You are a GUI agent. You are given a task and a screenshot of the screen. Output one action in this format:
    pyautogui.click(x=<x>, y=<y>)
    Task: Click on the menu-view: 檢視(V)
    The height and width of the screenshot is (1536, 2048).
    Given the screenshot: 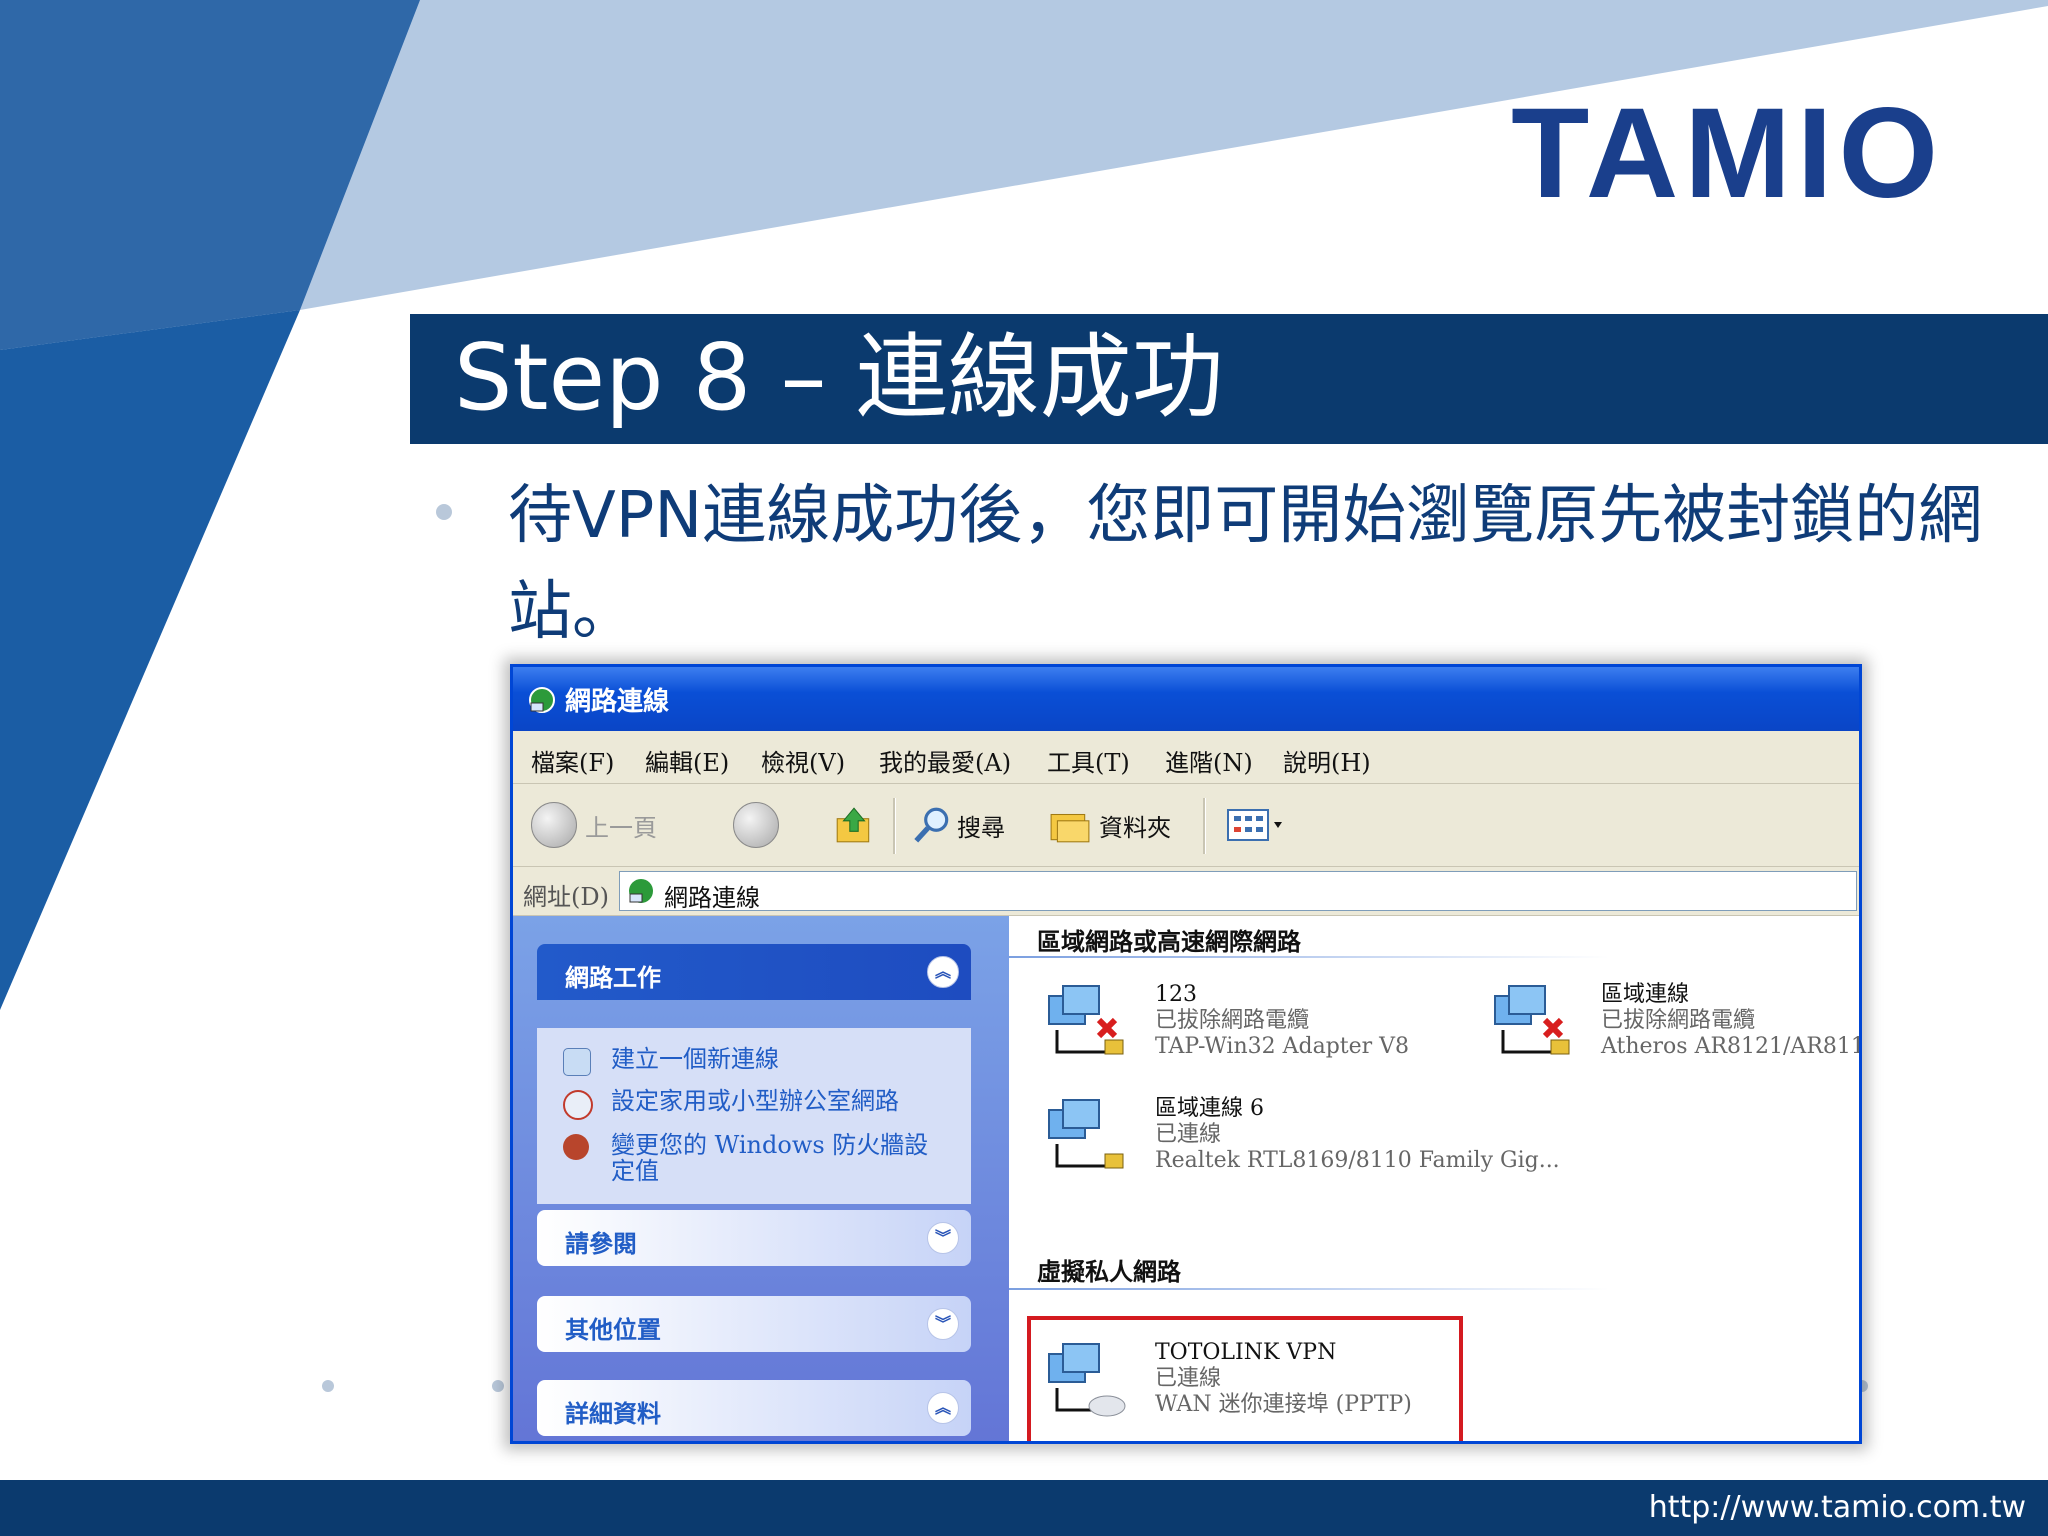 What is the action you would take?
    pyautogui.click(x=803, y=760)
    